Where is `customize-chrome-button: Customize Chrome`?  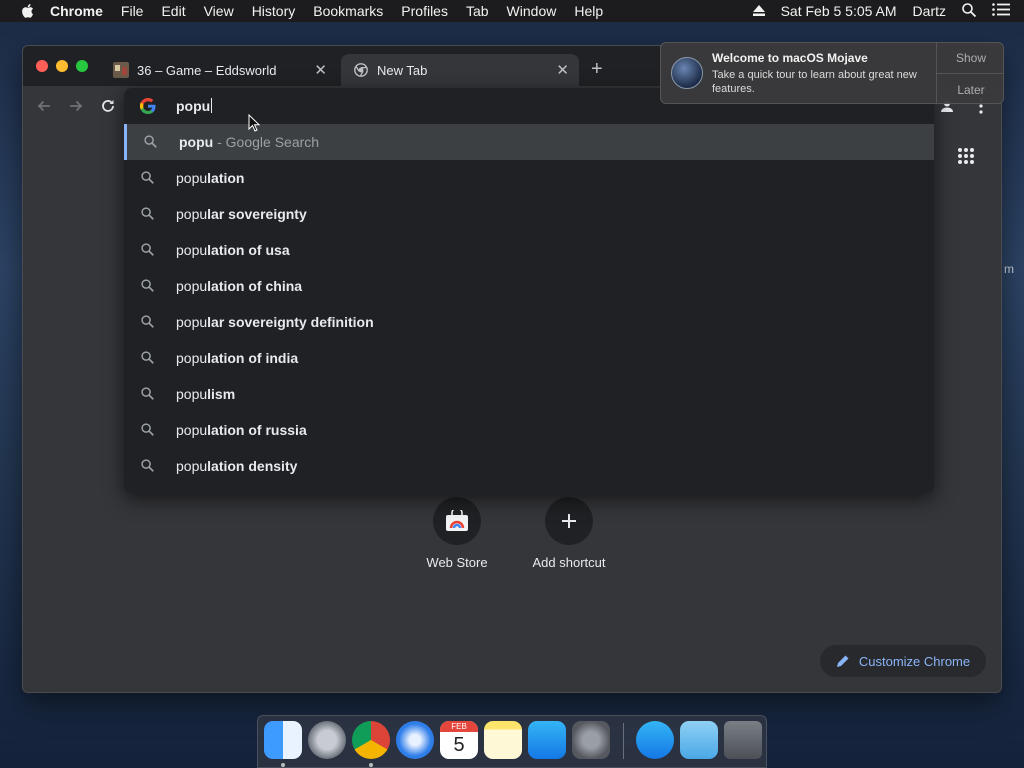
customize-chrome-button: Customize Chrome is located at coordinates (903, 661).